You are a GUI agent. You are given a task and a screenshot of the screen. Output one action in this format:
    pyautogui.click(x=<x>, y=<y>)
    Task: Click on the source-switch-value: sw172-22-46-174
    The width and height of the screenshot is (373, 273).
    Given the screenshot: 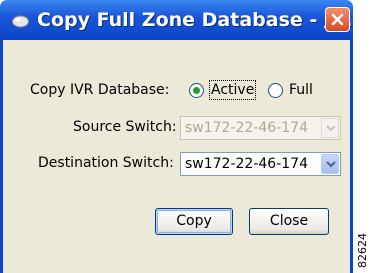 What is the action you would take?
    pyautogui.click(x=246, y=128)
    